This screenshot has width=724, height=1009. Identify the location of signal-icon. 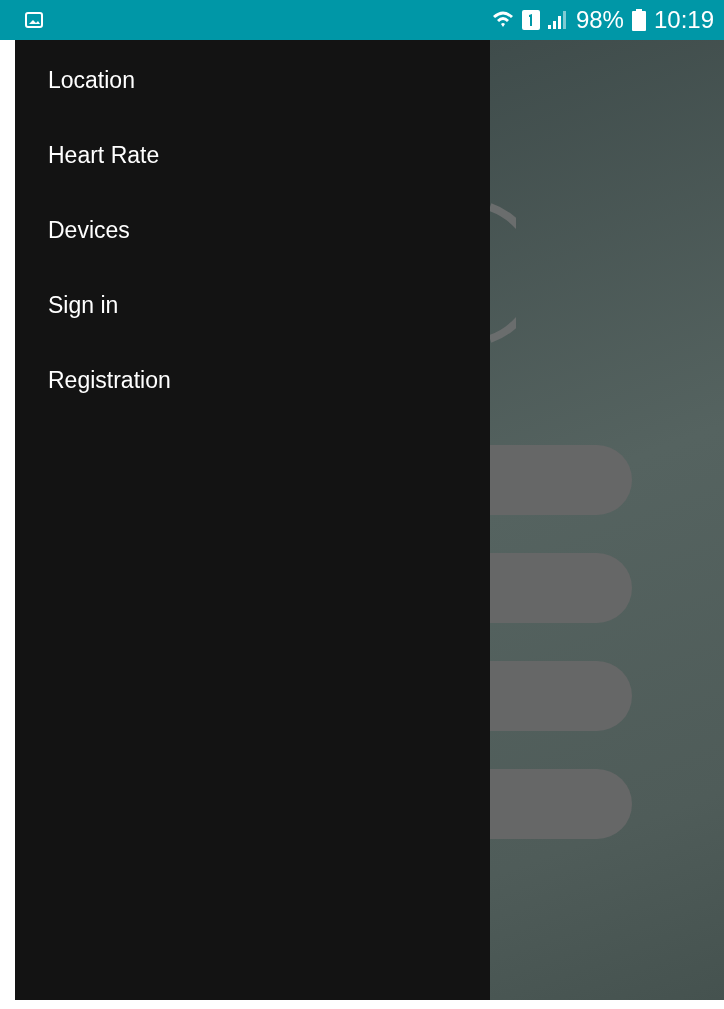
(557, 20).